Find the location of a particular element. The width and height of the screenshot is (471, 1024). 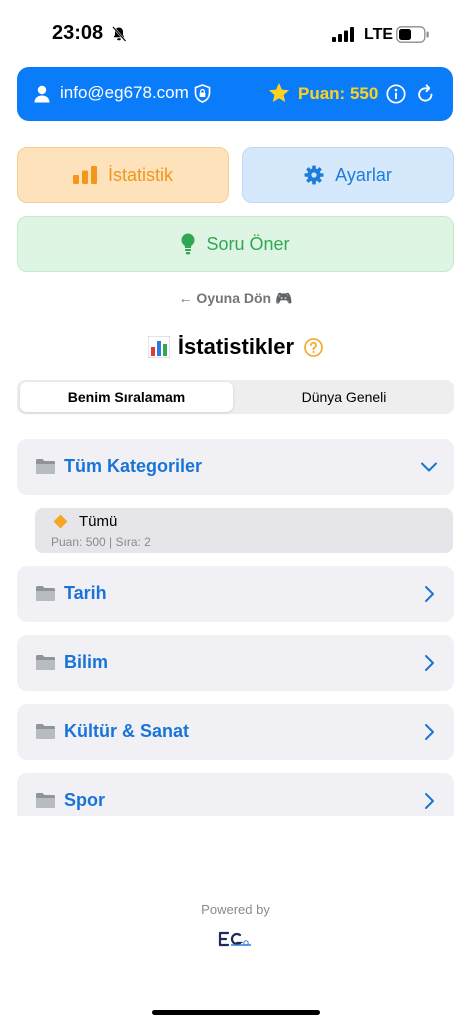

chevron-down-icon is located at coordinates (429, 467).